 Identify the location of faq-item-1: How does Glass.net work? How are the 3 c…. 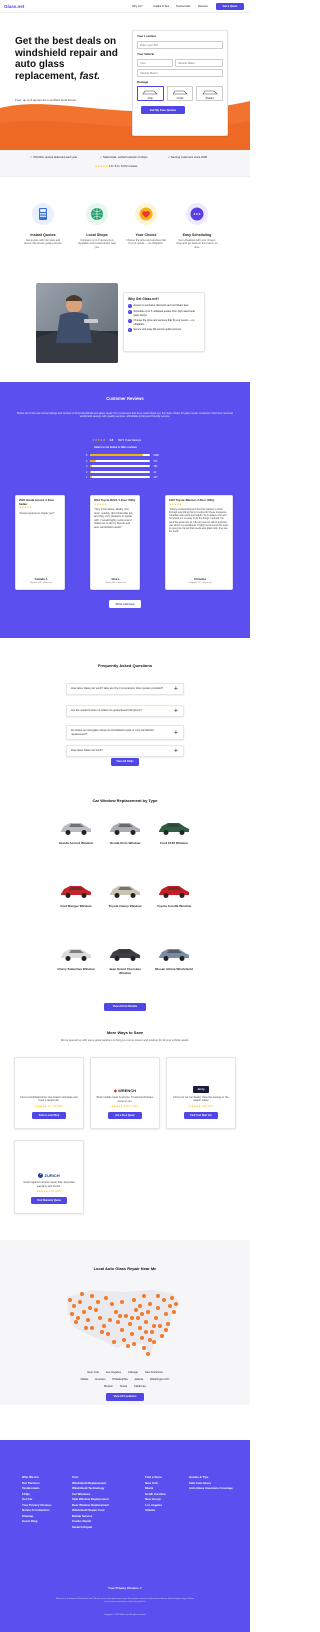
(125, 689).